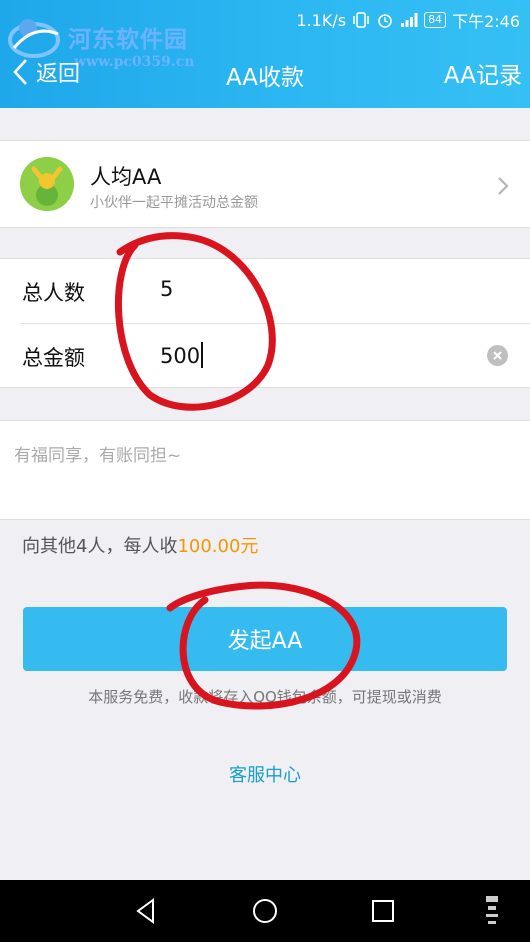 The height and width of the screenshot is (942, 530). I want to click on service-note: 本服务免费，收款将存入QQ钱包余额，可提现或消费, so click(265, 697).